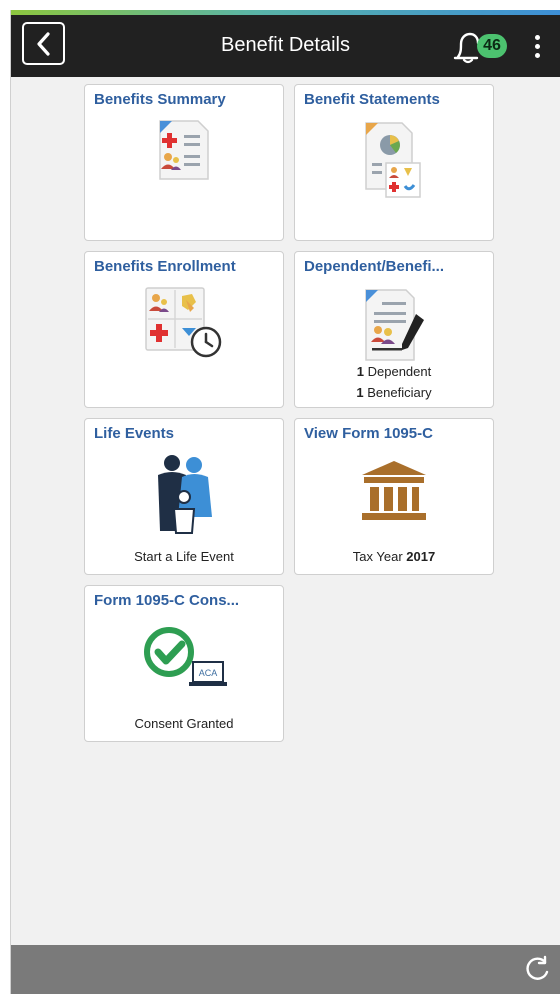 Image resolution: width=560 pixels, height=994 pixels. What do you see at coordinates (492, 46) in the screenshot?
I see `notification-count-badge: 46` at bounding box center [492, 46].